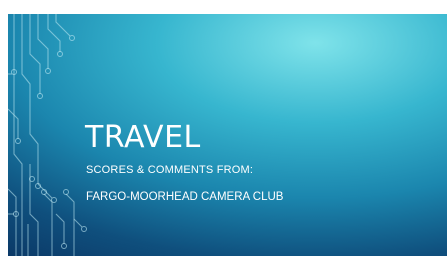 This screenshot has width=447, height=256. I want to click on slide-subtitle-line-1: SCORES & COMMENTS FROM:, so click(170, 170).